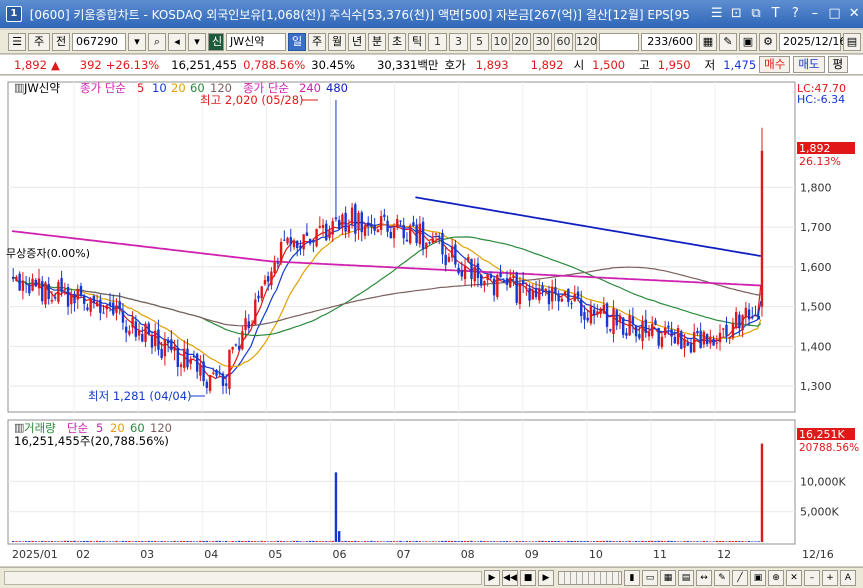  Describe the element at coordinates (437, 41) in the screenshot. I see `interval-1: 1` at that location.